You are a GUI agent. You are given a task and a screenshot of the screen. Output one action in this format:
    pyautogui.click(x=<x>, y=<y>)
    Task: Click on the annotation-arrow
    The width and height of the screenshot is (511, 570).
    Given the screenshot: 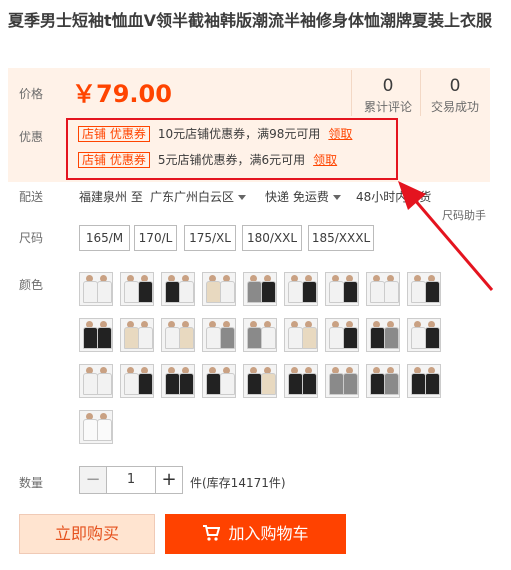 What is the action you would take?
    pyautogui.click(x=446, y=236)
    